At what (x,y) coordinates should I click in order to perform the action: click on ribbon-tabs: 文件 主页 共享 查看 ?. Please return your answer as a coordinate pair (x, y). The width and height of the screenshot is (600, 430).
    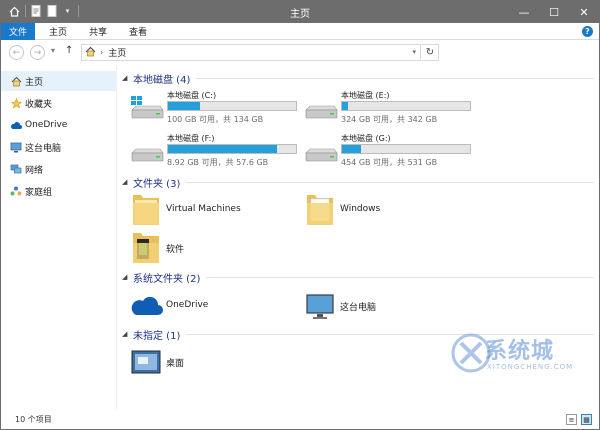
    Looking at the image, I should click on (300, 31).